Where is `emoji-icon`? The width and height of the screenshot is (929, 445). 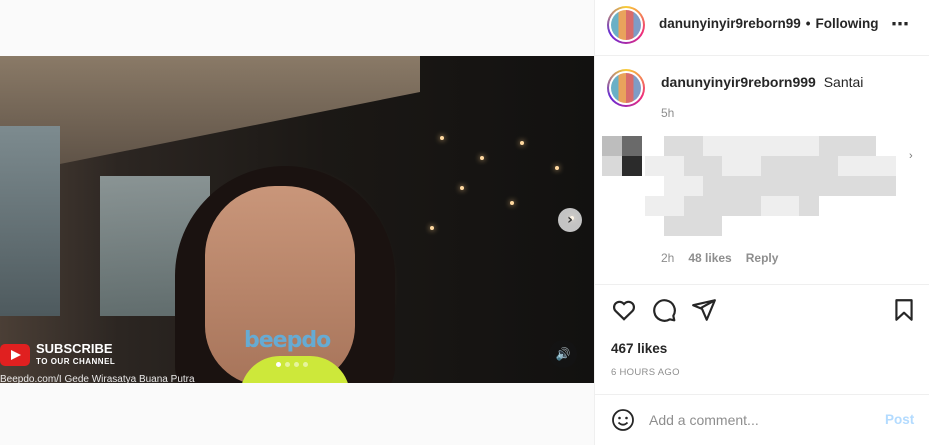 emoji-icon is located at coordinates (623, 420).